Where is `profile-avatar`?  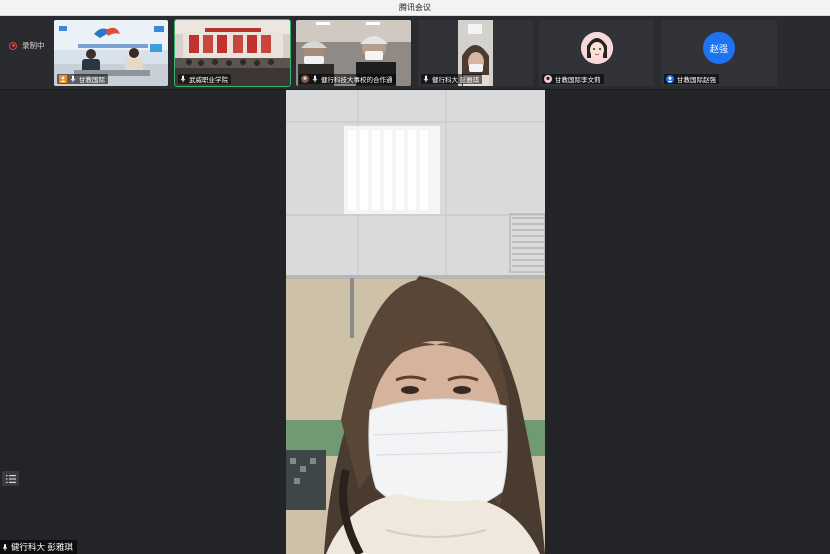
profile-avatar is located at coordinates (596, 48).